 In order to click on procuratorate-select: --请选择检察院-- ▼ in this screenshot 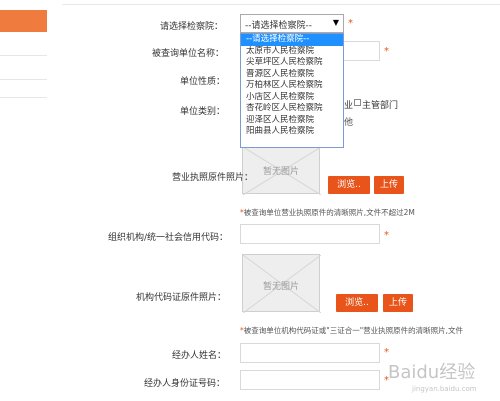, I will do `click(292, 23)`.